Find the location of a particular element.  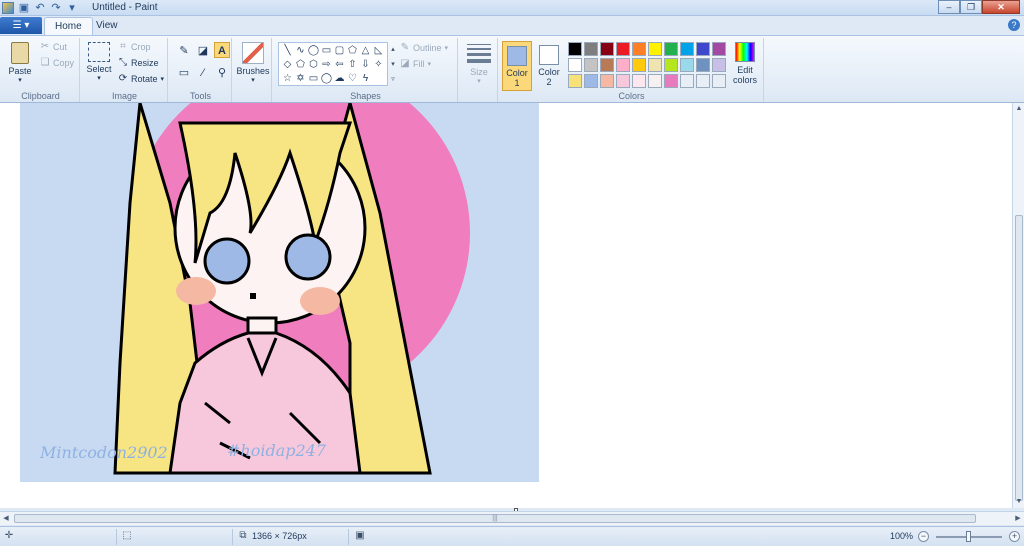

pencil-icon: ✎ is located at coordinates (184, 50).